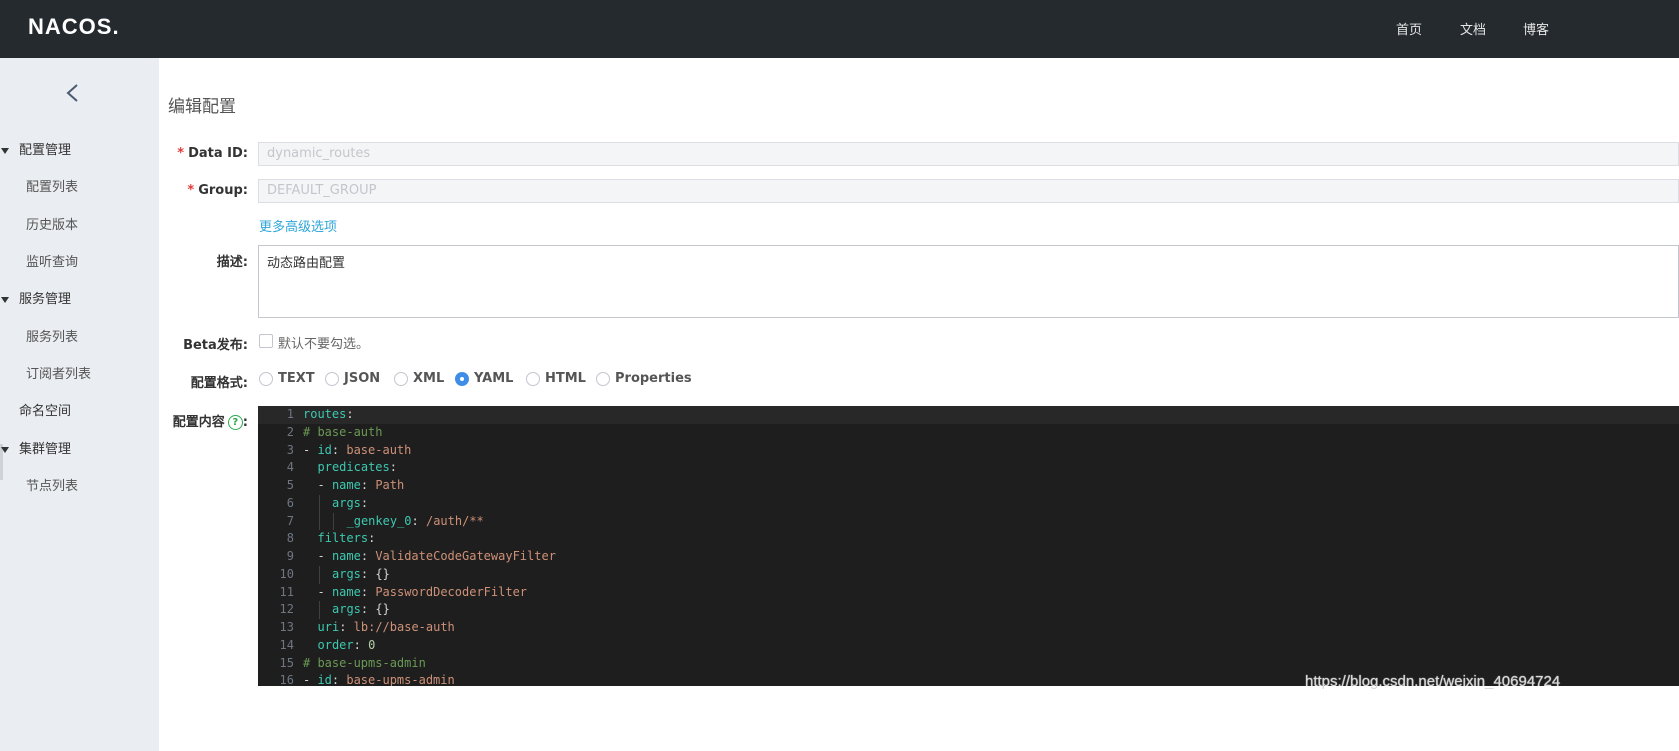  I want to click on code-text: - name: Path, so click(361, 485).